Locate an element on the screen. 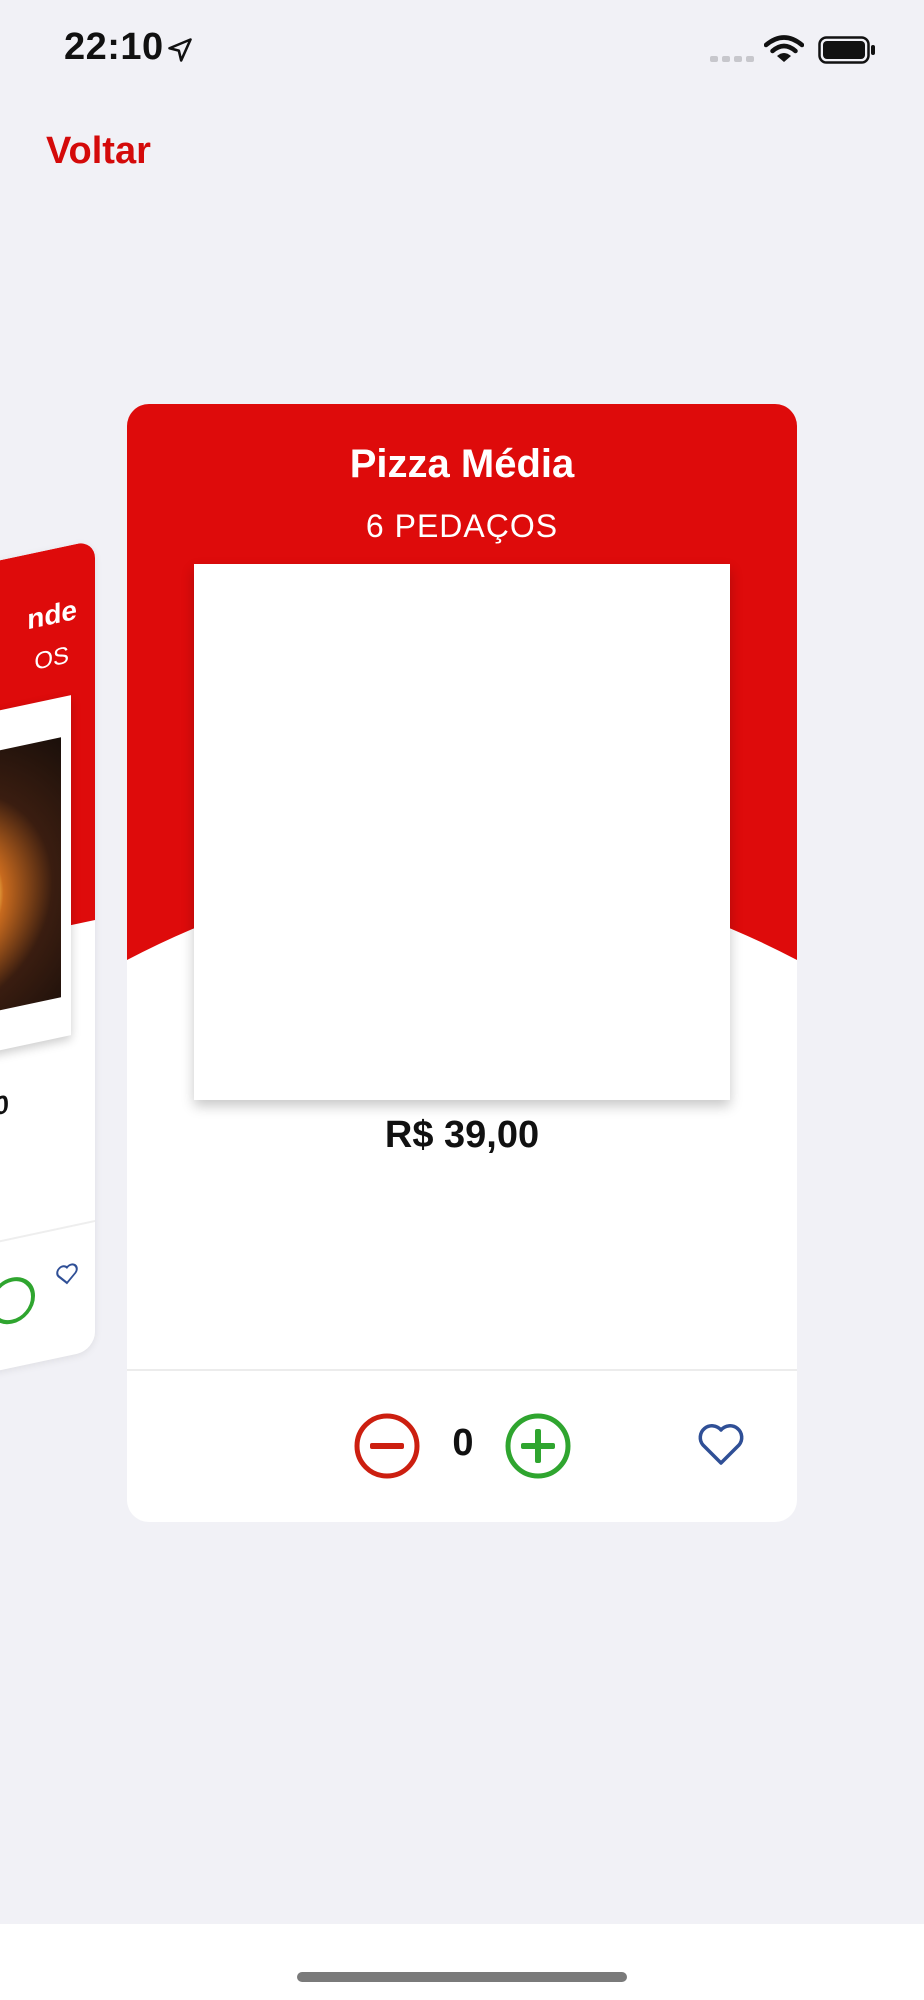 The height and width of the screenshot is (2000, 924). heart-icon is located at coordinates (721, 1444).